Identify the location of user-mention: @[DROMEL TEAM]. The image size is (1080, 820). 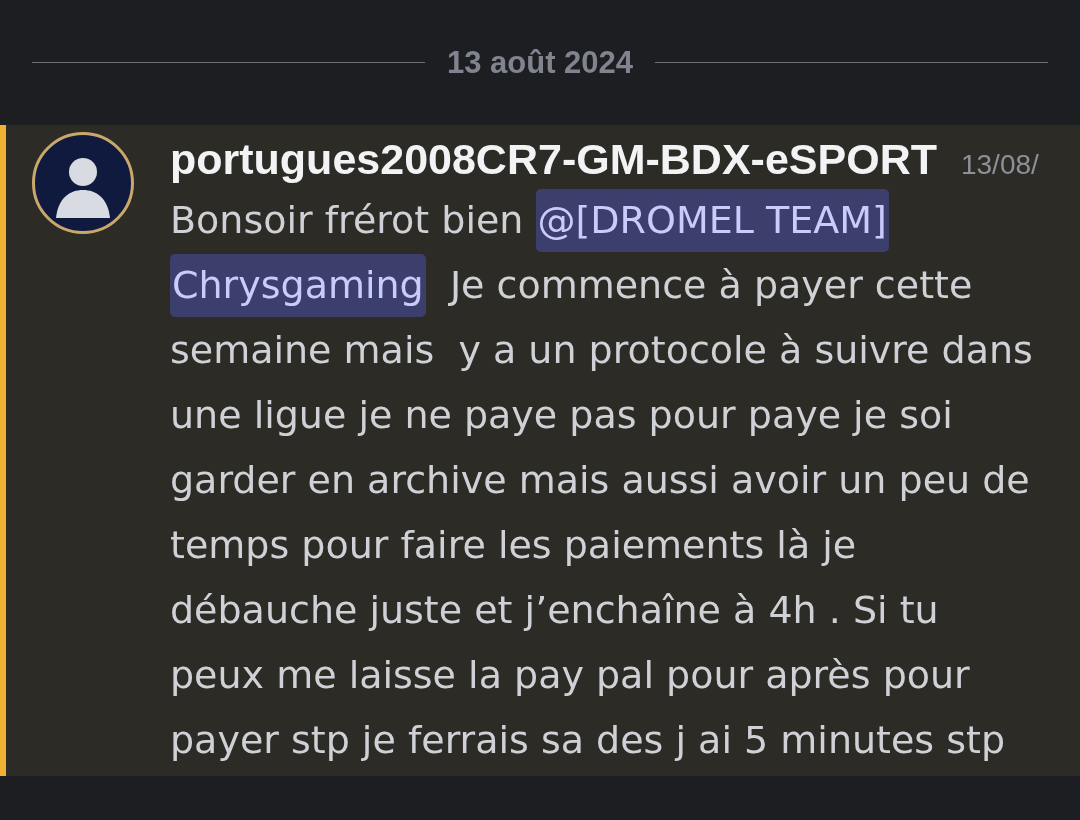
(712, 220).